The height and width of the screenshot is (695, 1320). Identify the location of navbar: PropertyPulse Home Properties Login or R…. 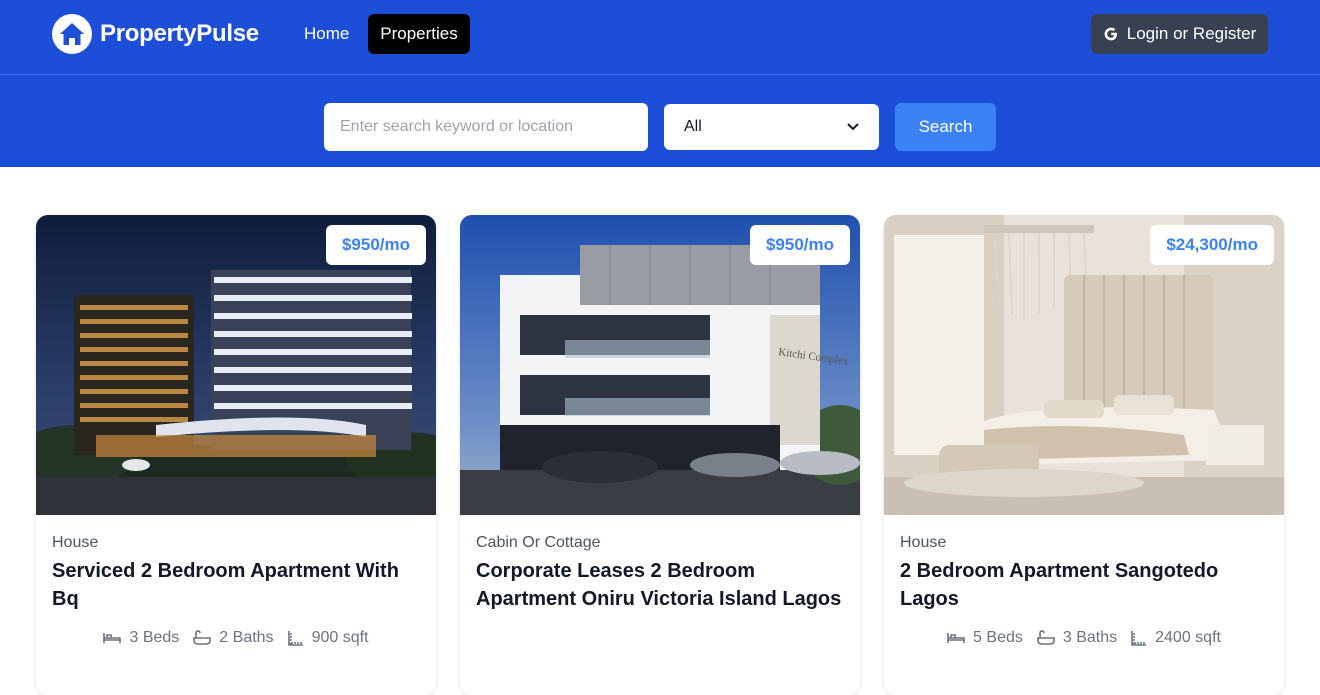
(660, 37).